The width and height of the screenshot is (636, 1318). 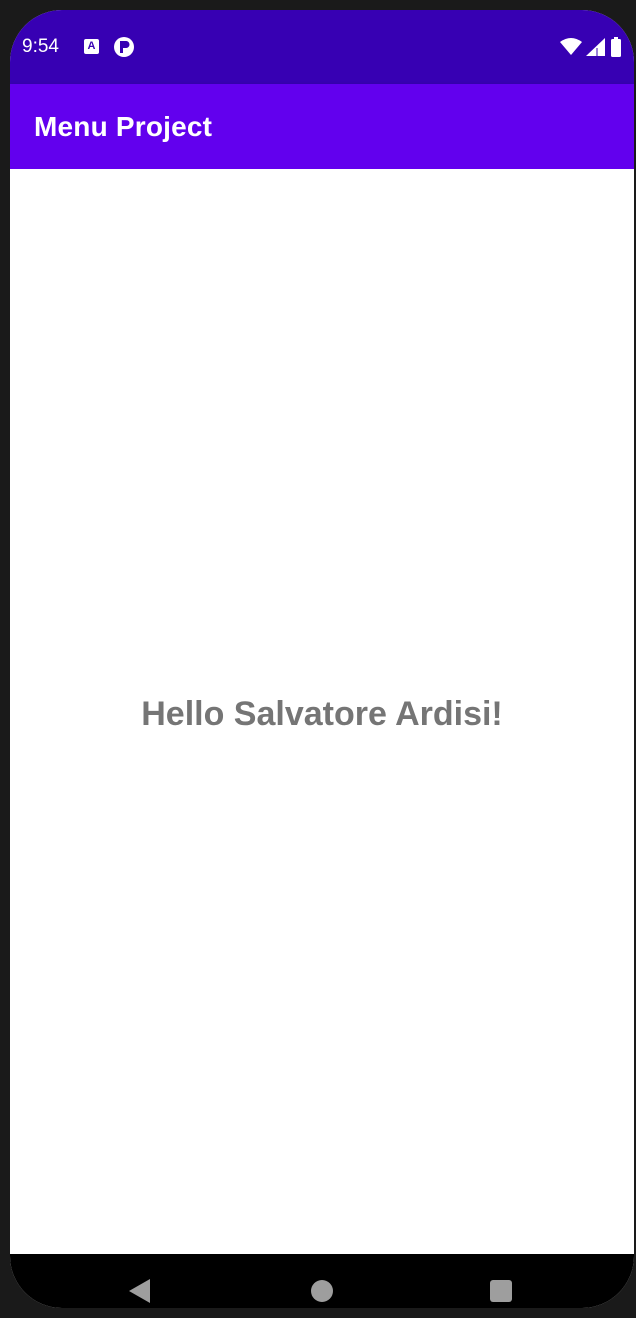 I want to click on greeting-text: Hello Salvatore Ardisi!, so click(x=322, y=714).